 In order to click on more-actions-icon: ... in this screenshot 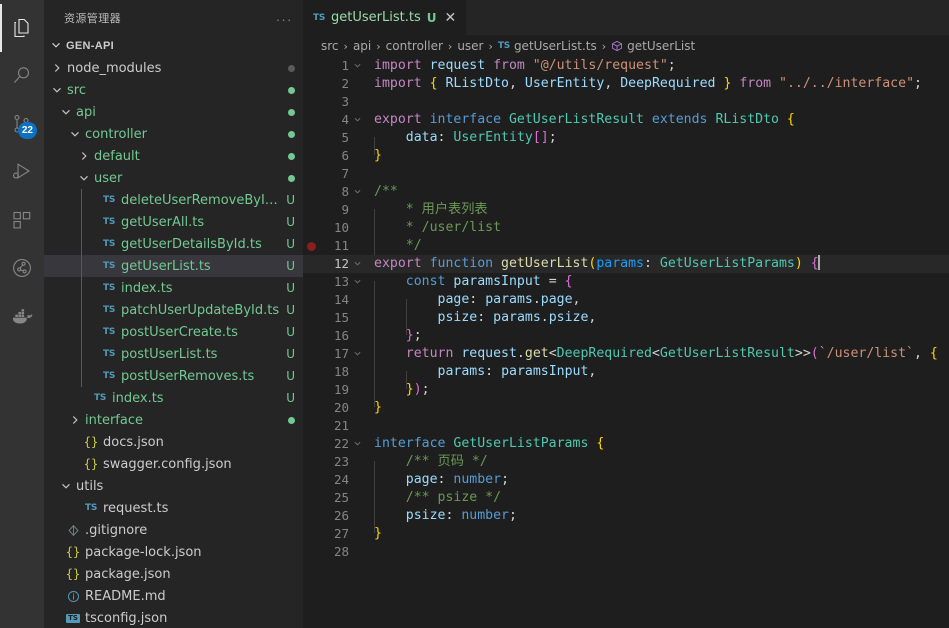, I will do `click(284, 18)`.